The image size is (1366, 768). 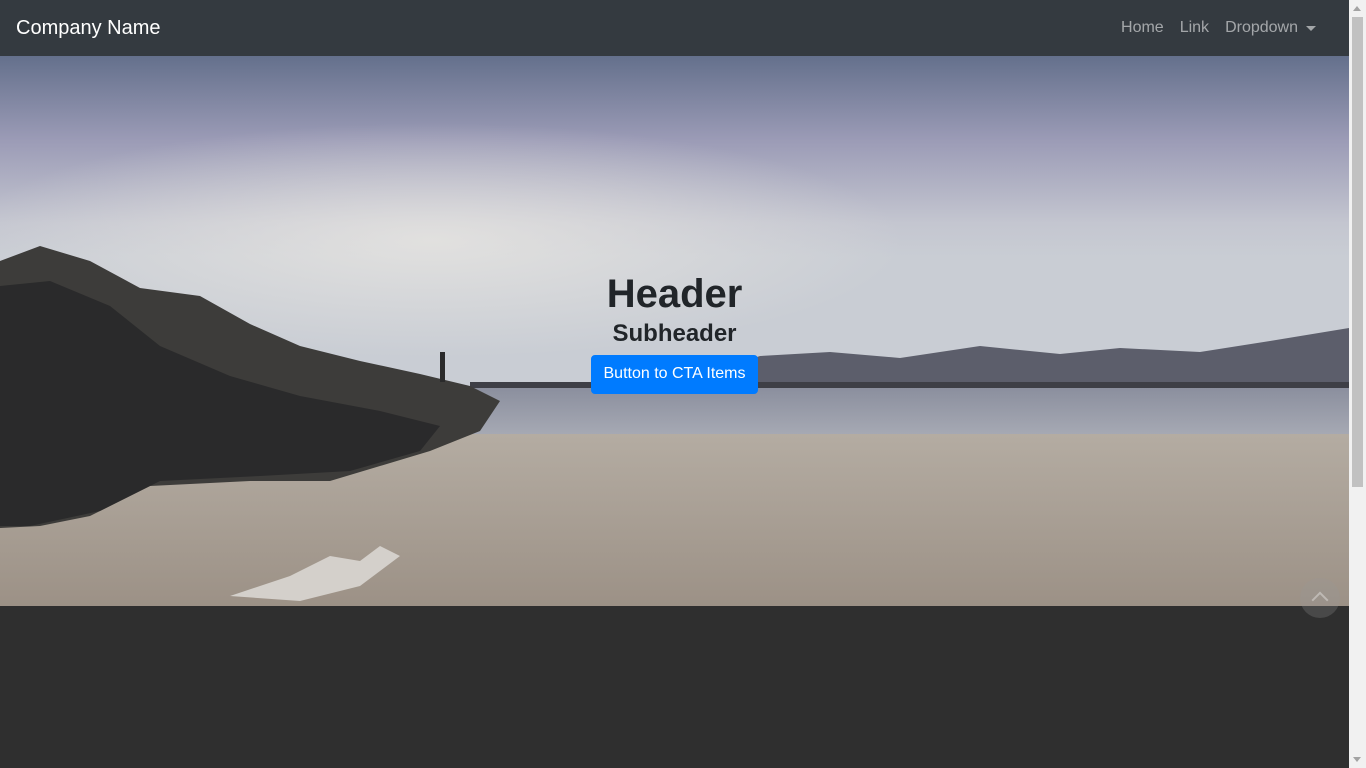 I want to click on scrollbar-thumb, so click(x=1357, y=252).